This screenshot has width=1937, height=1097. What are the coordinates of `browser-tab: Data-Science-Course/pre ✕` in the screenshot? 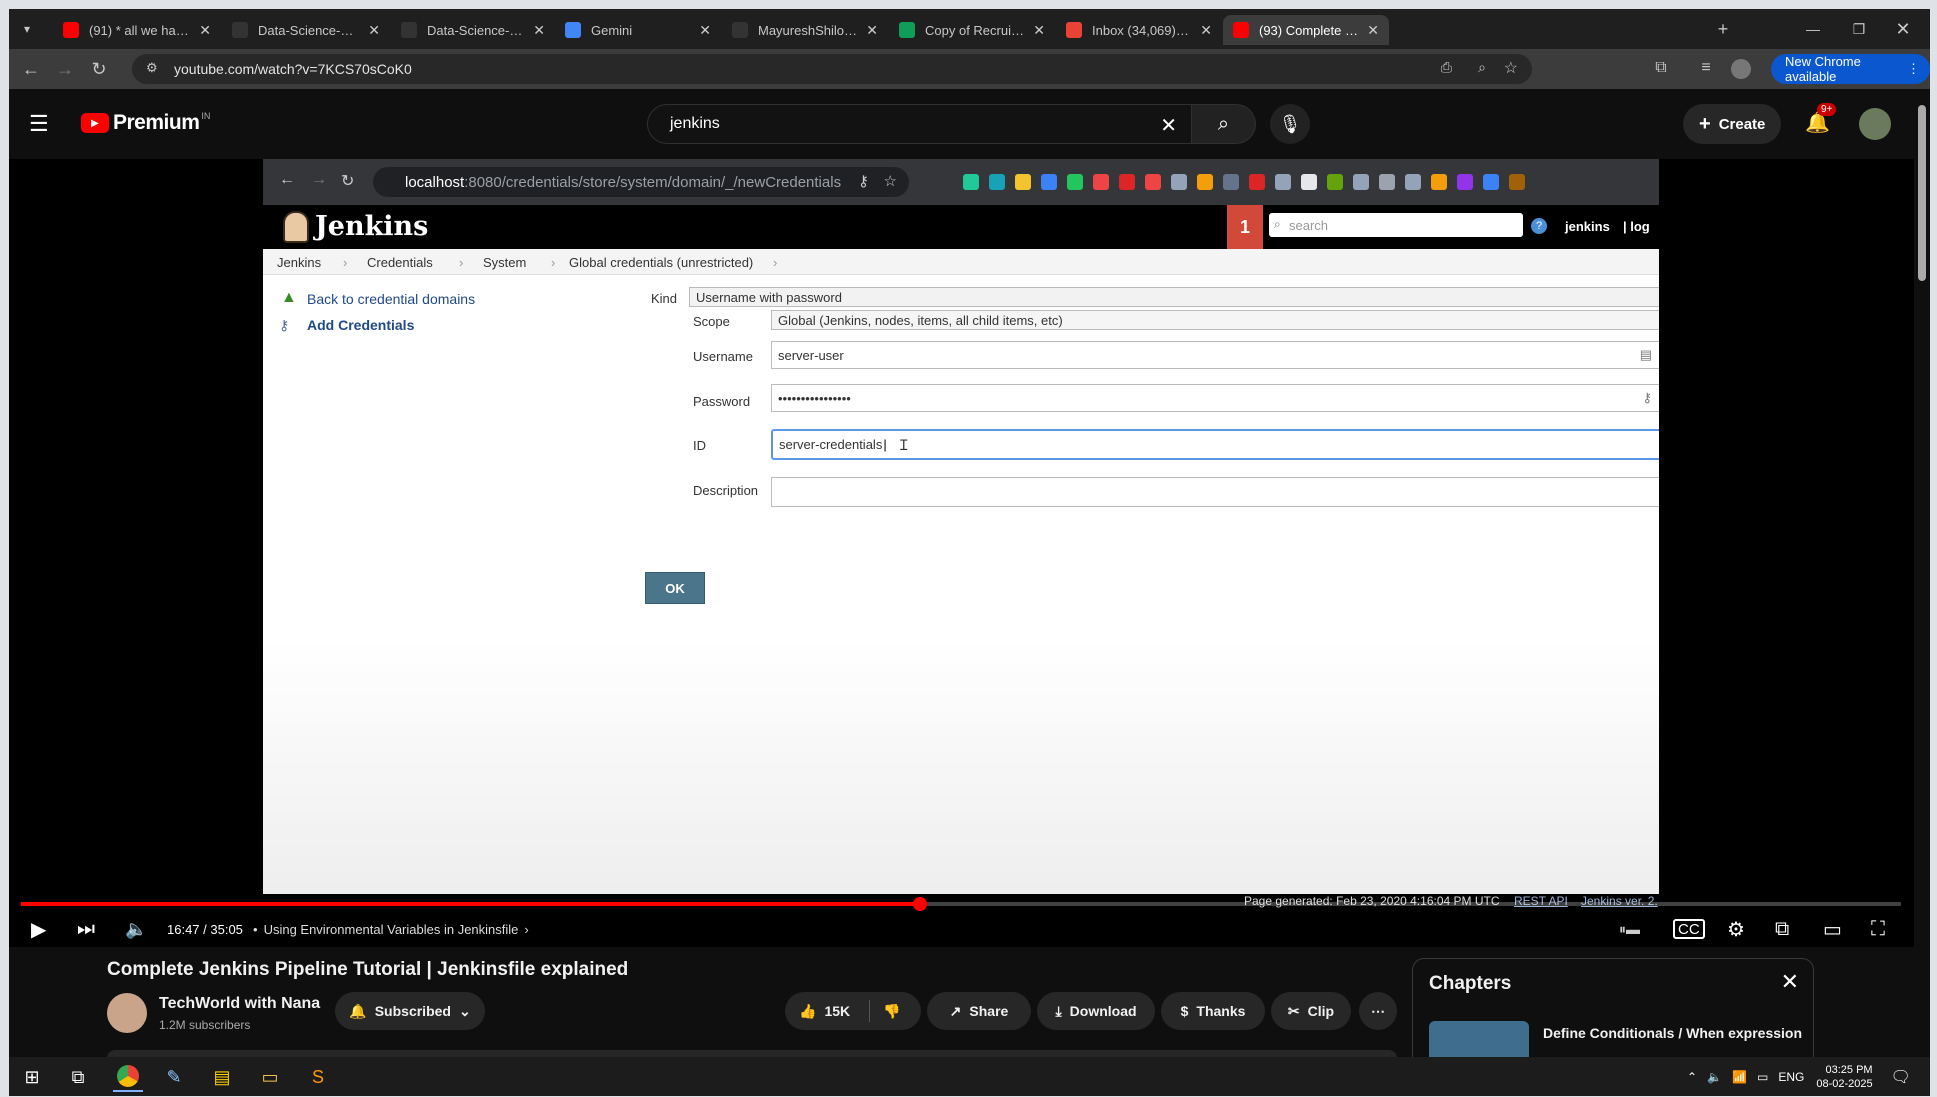 It's located at (306, 30).